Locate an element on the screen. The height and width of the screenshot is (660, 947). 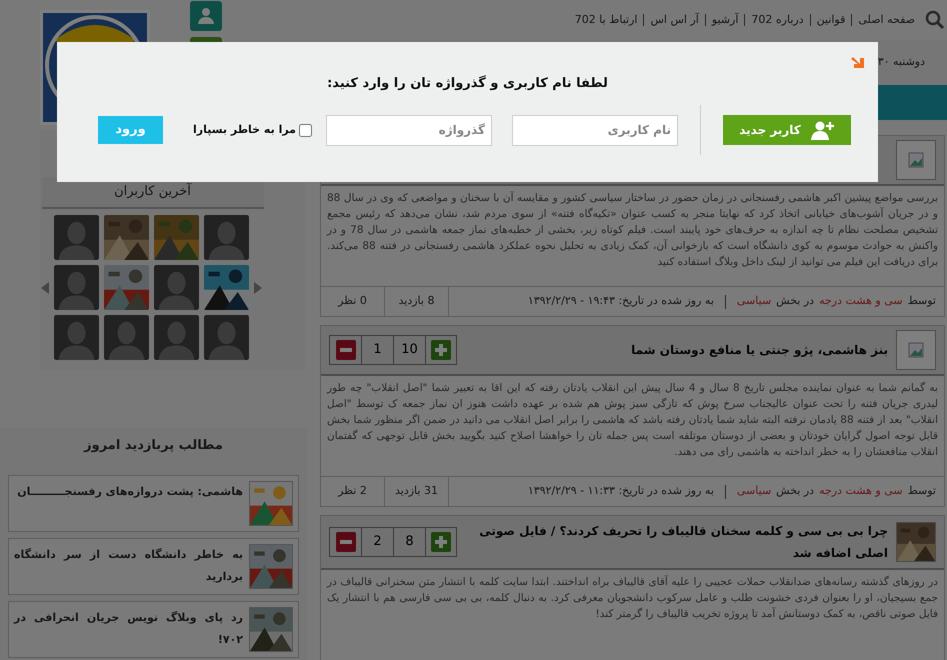
password-field: گذرواژه is located at coordinates (409, 130).